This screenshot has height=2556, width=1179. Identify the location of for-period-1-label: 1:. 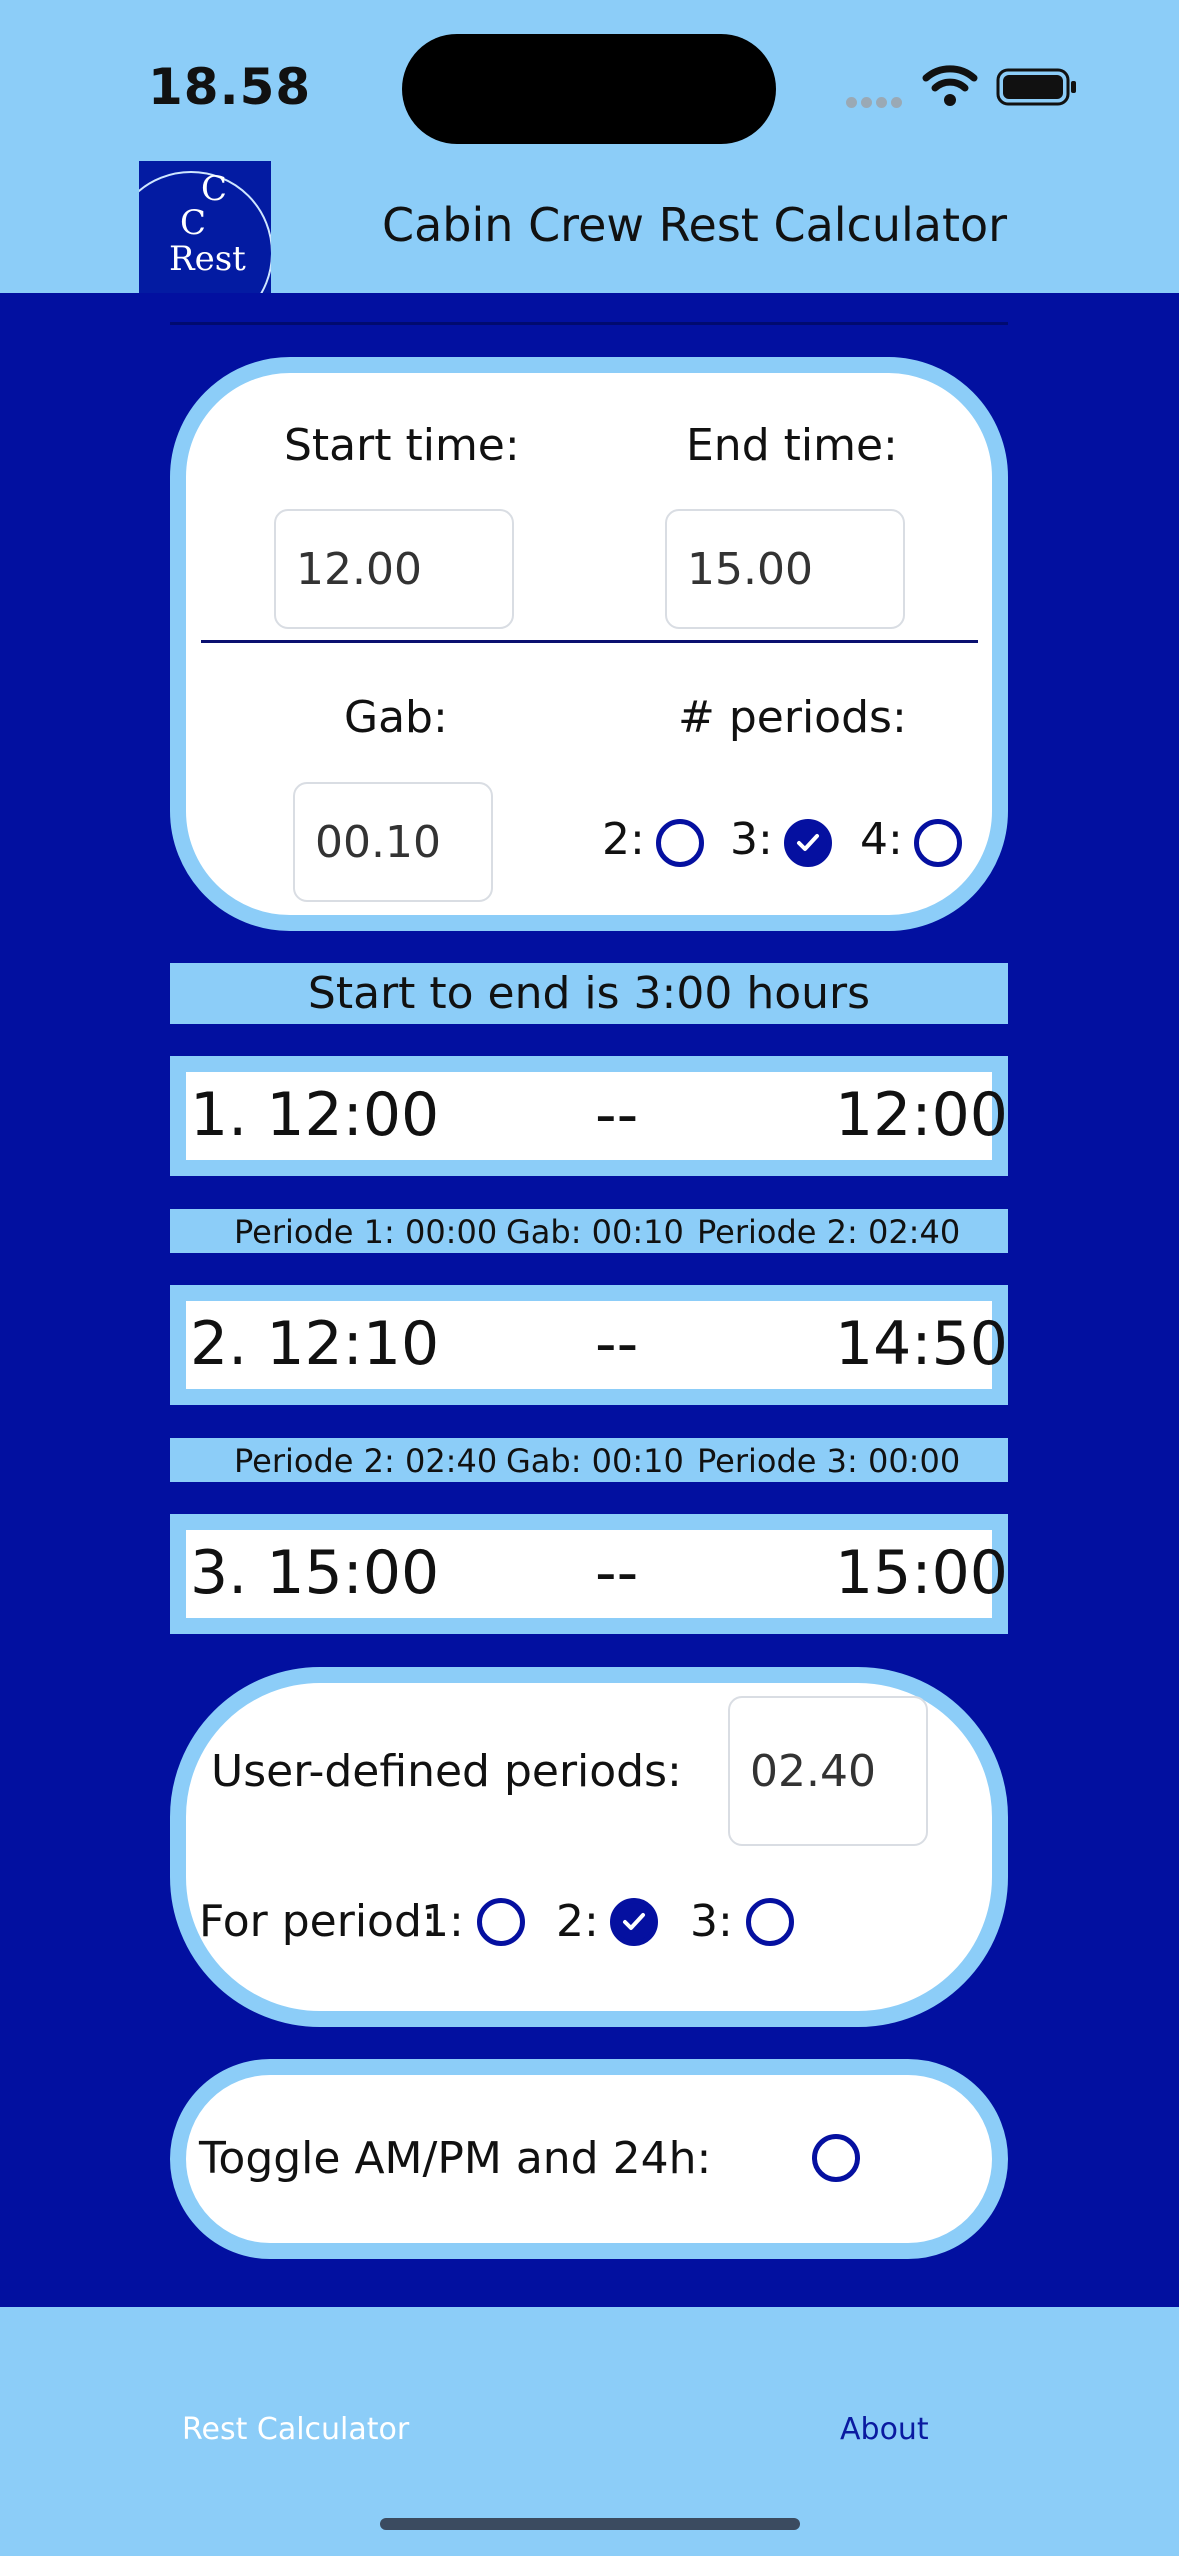
(442, 1921).